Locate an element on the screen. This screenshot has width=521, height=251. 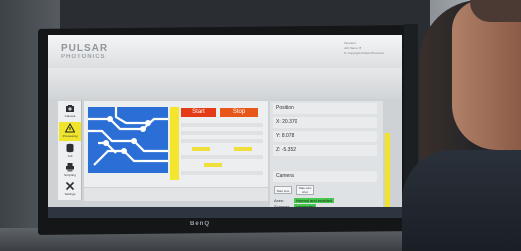
sidebar-item-camera: Camera is located at coordinates (70, 111).